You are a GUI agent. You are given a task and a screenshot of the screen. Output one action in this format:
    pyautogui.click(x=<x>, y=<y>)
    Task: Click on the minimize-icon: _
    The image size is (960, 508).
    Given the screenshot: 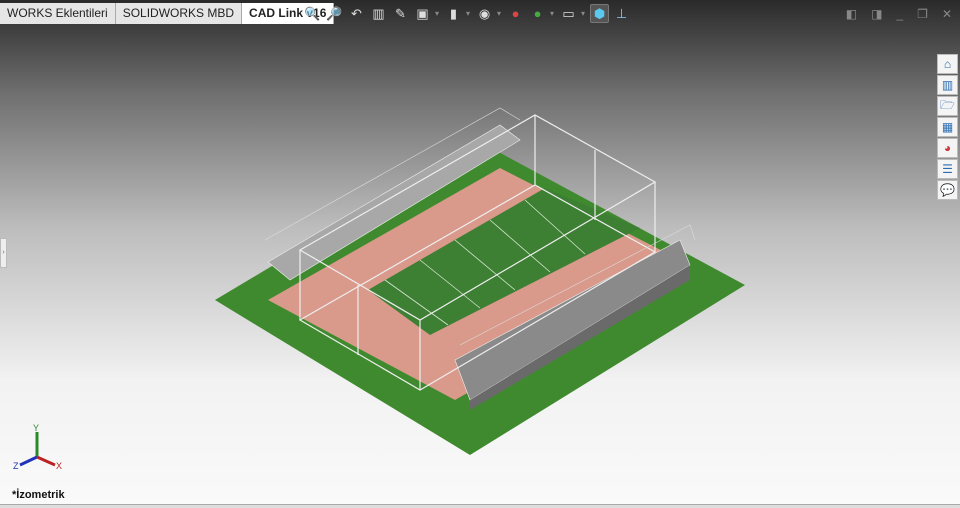 What is the action you would take?
    pyautogui.click(x=899, y=14)
    